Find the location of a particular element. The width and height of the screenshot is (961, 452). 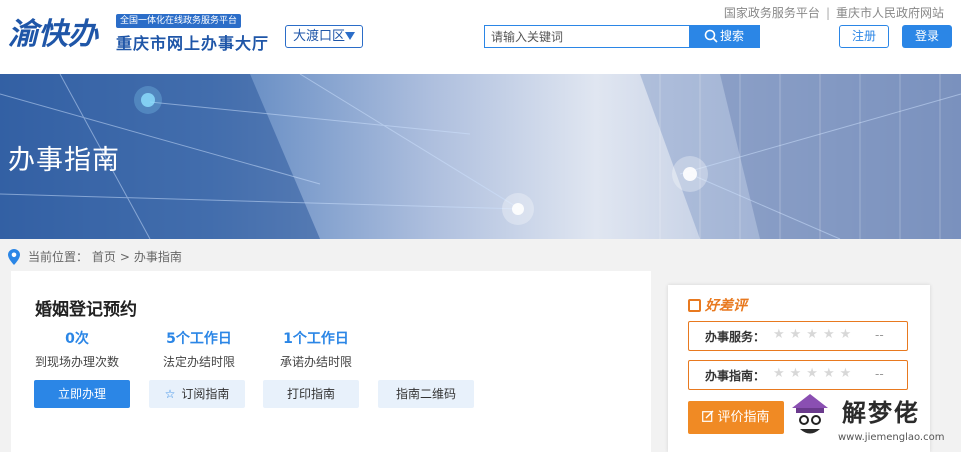

stat-value: 0次 is located at coordinates (77, 339).